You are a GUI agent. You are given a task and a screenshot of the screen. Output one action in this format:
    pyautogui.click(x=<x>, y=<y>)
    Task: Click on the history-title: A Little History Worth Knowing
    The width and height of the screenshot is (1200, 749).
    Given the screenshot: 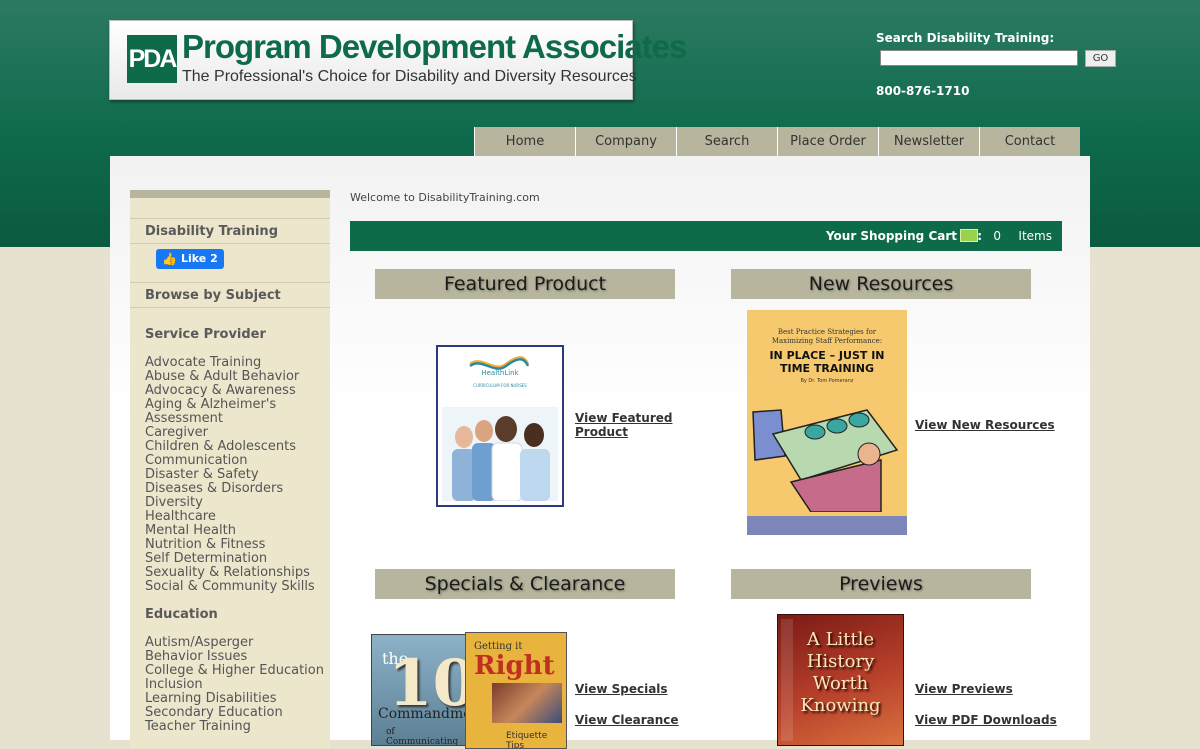 What is the action you would take?
    pyautogui.click(x=840, y=673)
    